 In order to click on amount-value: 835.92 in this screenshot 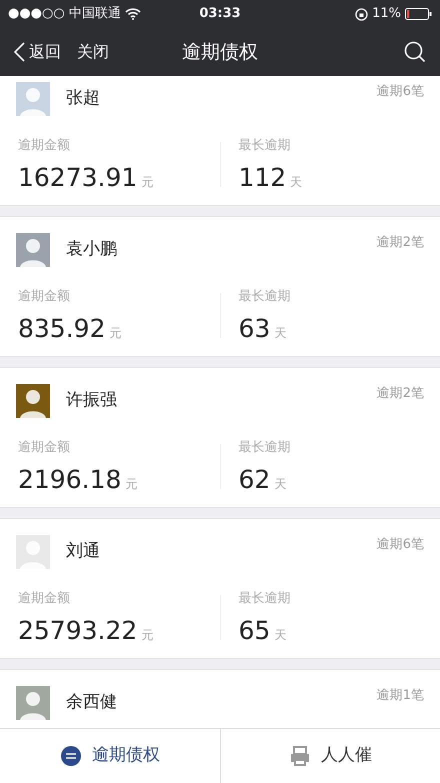, I will do `click(62, 328)`.